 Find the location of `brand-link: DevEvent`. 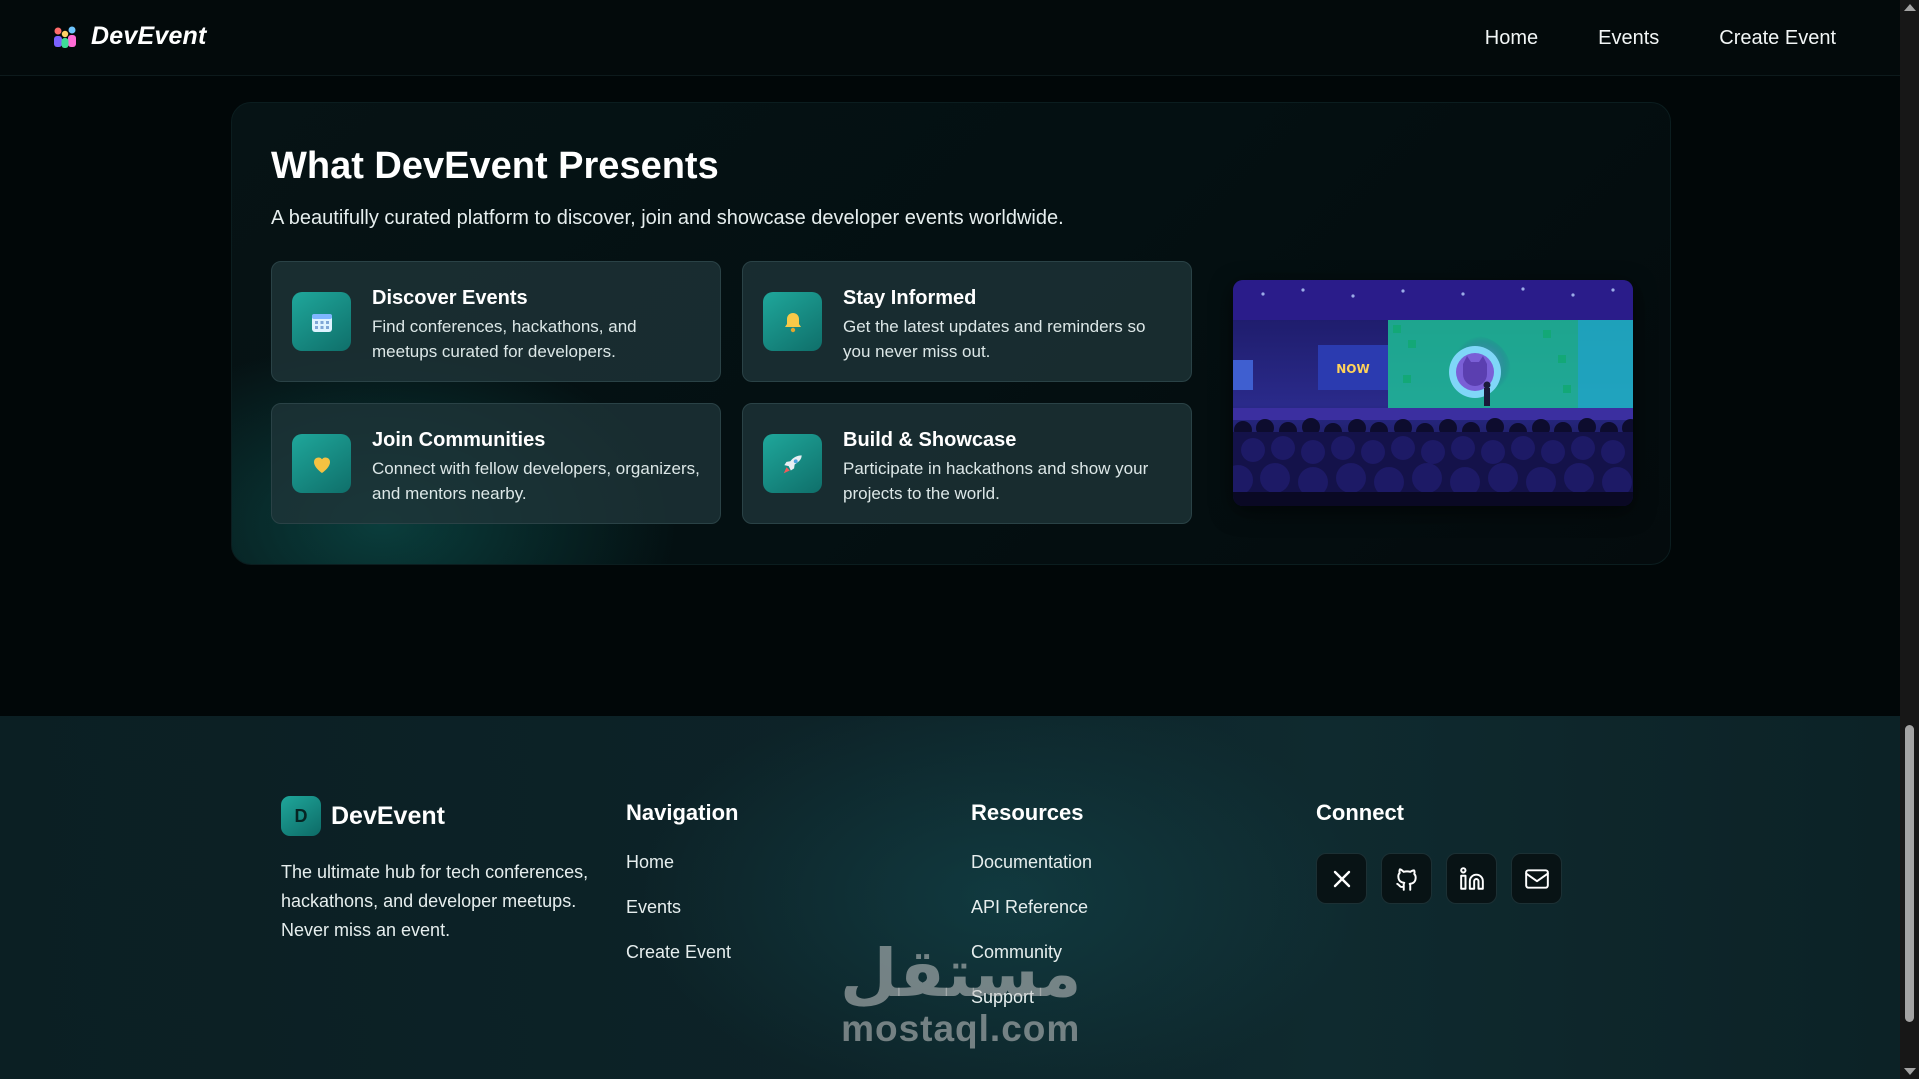

brand-link: DevEvent is located at coordinates (129, 36).